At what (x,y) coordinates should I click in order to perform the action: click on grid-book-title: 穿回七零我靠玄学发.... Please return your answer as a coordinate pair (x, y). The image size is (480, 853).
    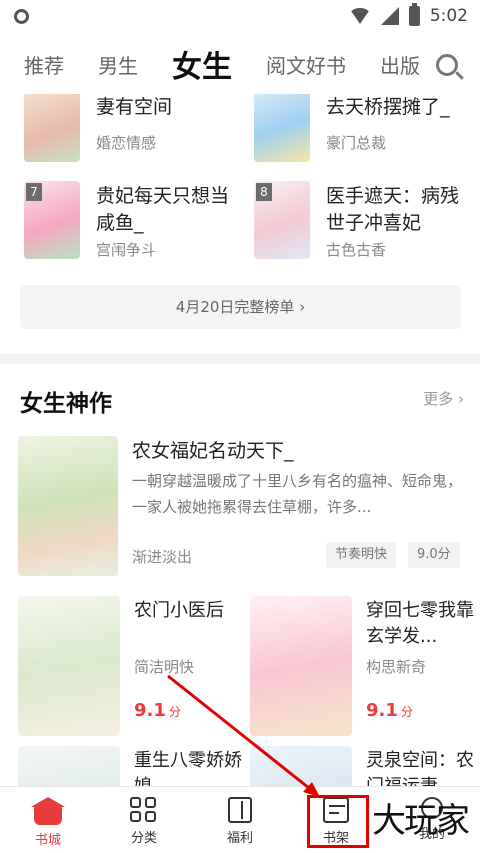
    Looking at the image, I should click on (420, 623).